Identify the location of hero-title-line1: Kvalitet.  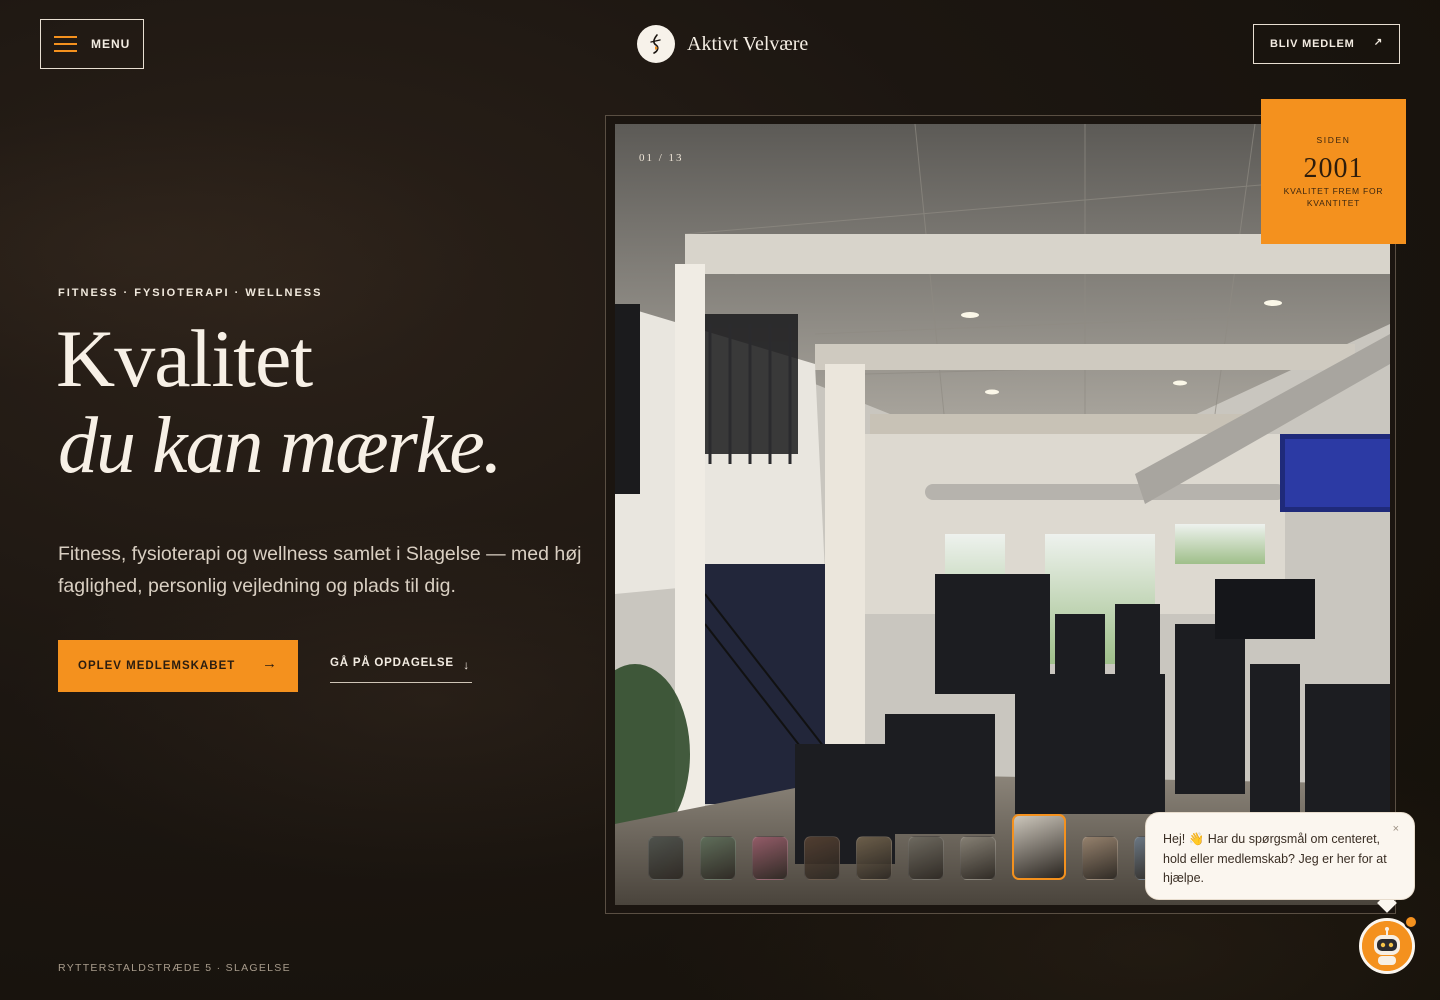
(184, 358).